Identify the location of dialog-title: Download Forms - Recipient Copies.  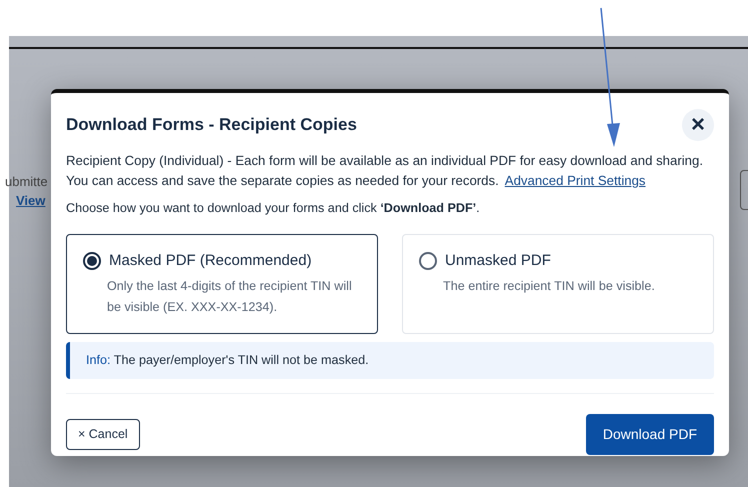
(211, 125).